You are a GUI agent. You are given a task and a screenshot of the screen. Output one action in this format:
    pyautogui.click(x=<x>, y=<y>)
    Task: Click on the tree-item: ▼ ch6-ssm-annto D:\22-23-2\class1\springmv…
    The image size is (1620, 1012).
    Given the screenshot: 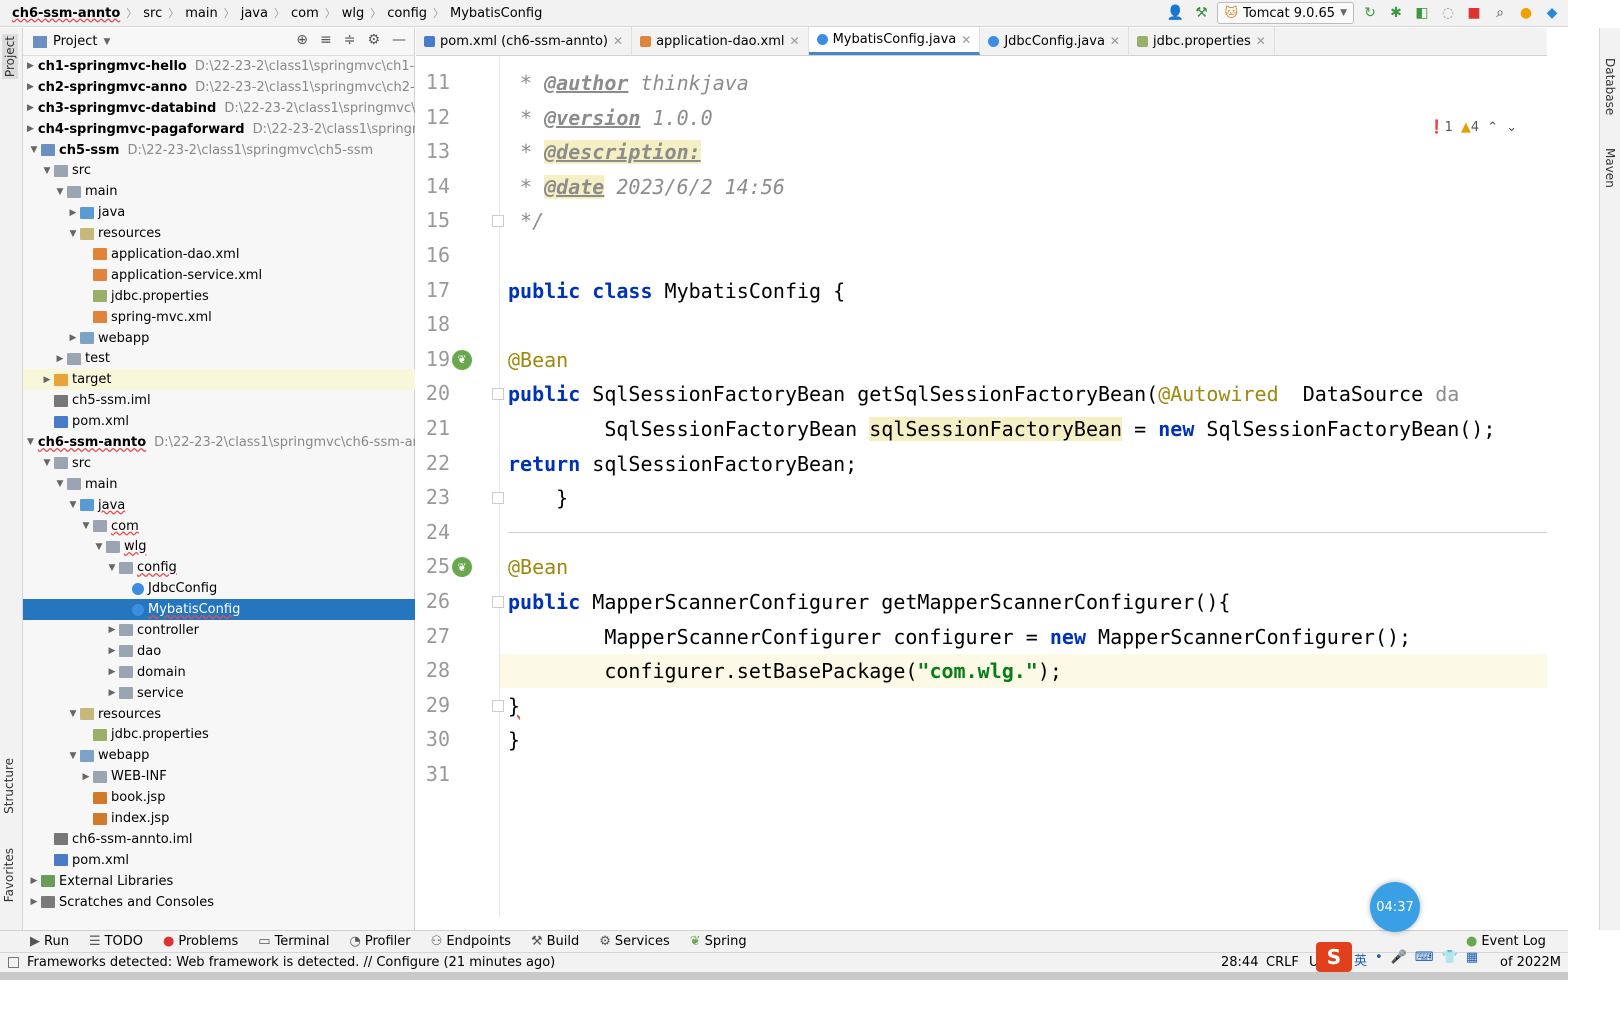 What is the action you would take?
    pyautogui.click(x=219, y=442)
    